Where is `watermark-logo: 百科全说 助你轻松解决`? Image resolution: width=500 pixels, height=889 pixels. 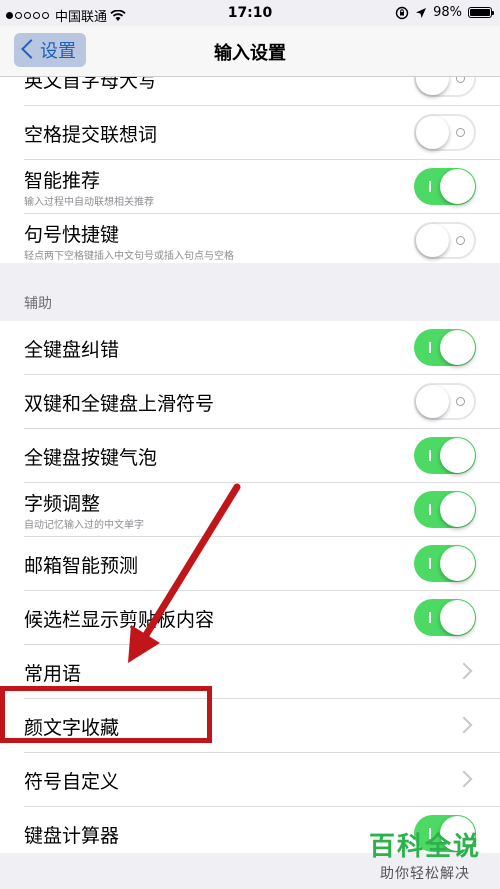
watermark-logo: 百科全说 助你轻松解决 is located at coordinates (425, 854).